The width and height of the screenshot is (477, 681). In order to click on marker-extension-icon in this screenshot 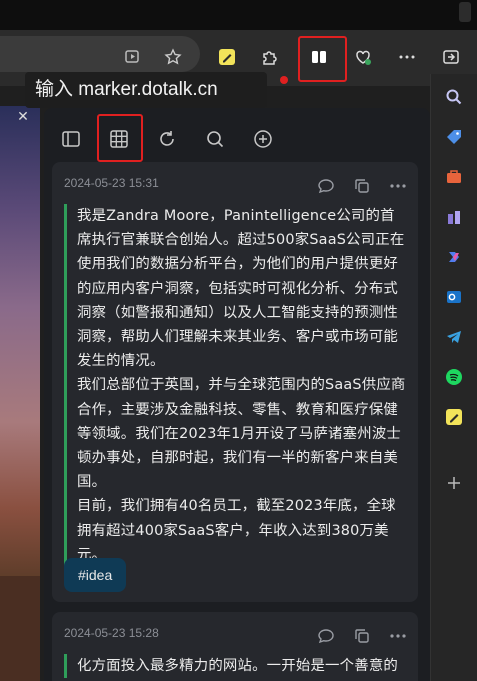, I will do `click(227, 57)`.